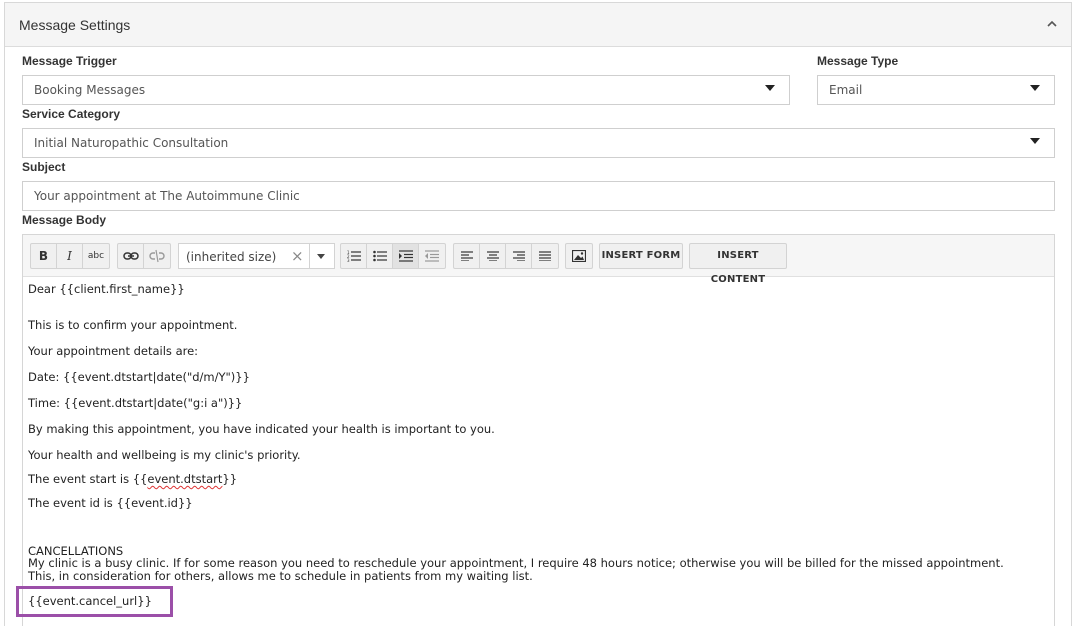 The height and width of the screenshot is (626, 1076). I want to click on date-line: Date: {{event.dtstart|date("d/m/Y")}}, so click(139, 377).